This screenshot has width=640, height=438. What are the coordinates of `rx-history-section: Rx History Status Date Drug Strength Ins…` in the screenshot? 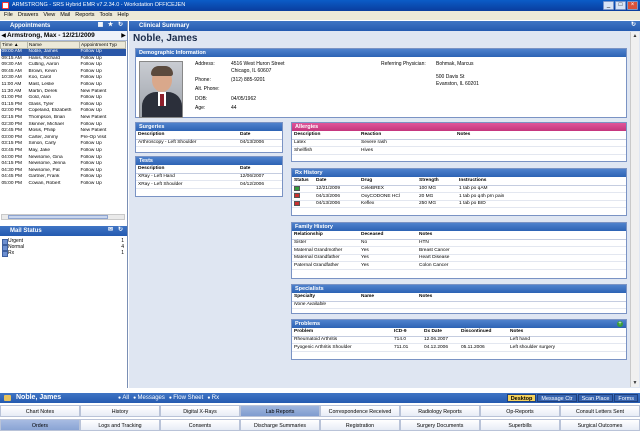 It's located at (459, 192).